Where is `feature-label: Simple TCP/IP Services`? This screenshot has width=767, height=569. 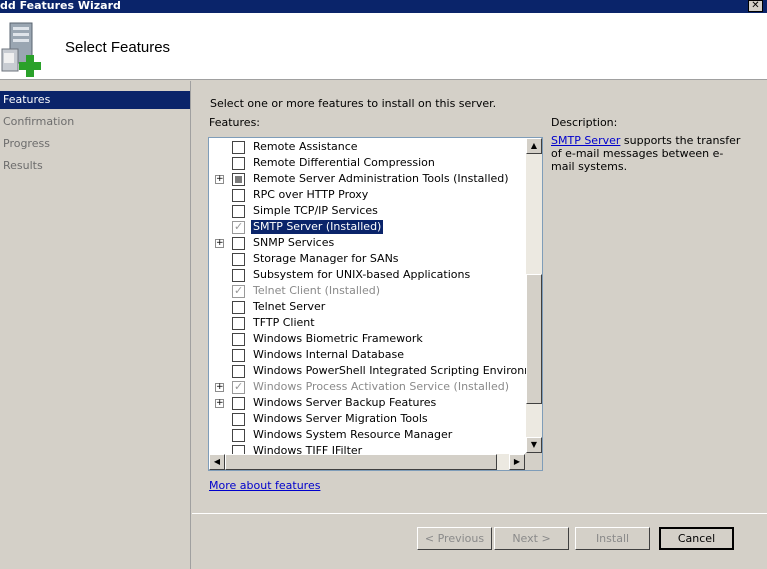 feature-label: Simple TCP/IP Services is located at coordinates (315, 211).